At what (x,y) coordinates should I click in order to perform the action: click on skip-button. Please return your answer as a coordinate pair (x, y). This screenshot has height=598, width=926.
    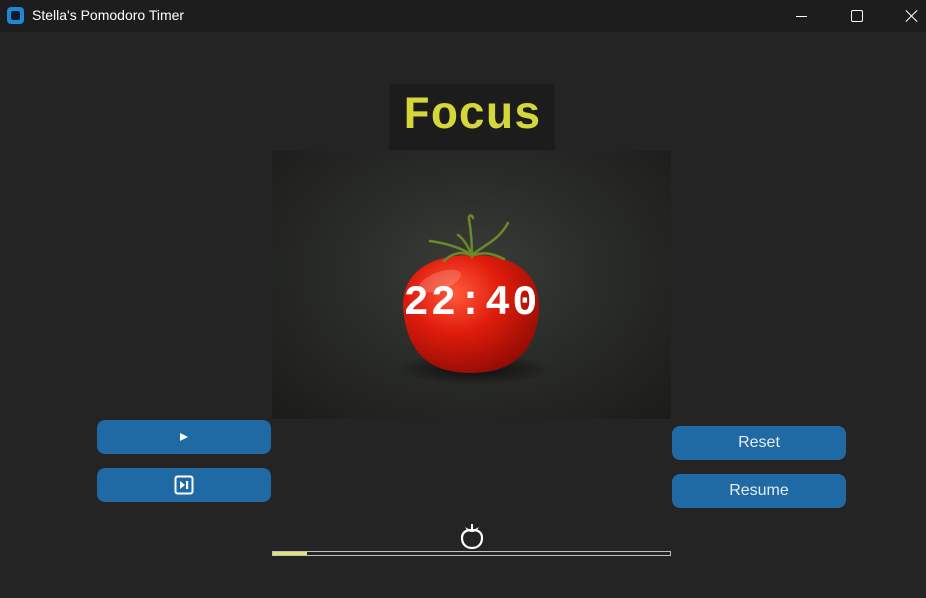
    Looking at the image, I should click on (184, 485).